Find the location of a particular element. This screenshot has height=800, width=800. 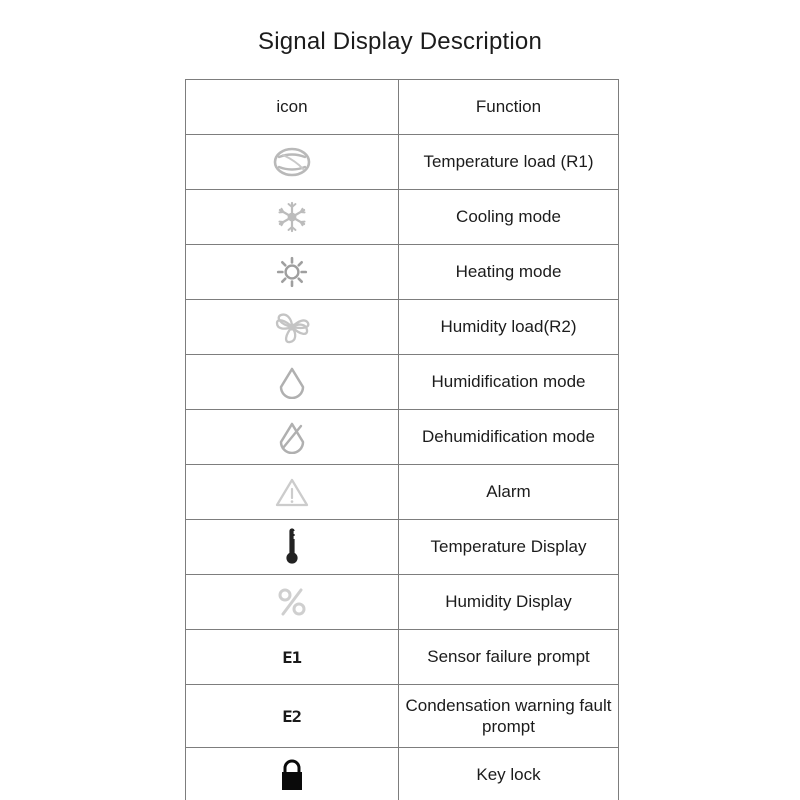

error-code-e2-icon: E2 is located at coordinates (292, 716).